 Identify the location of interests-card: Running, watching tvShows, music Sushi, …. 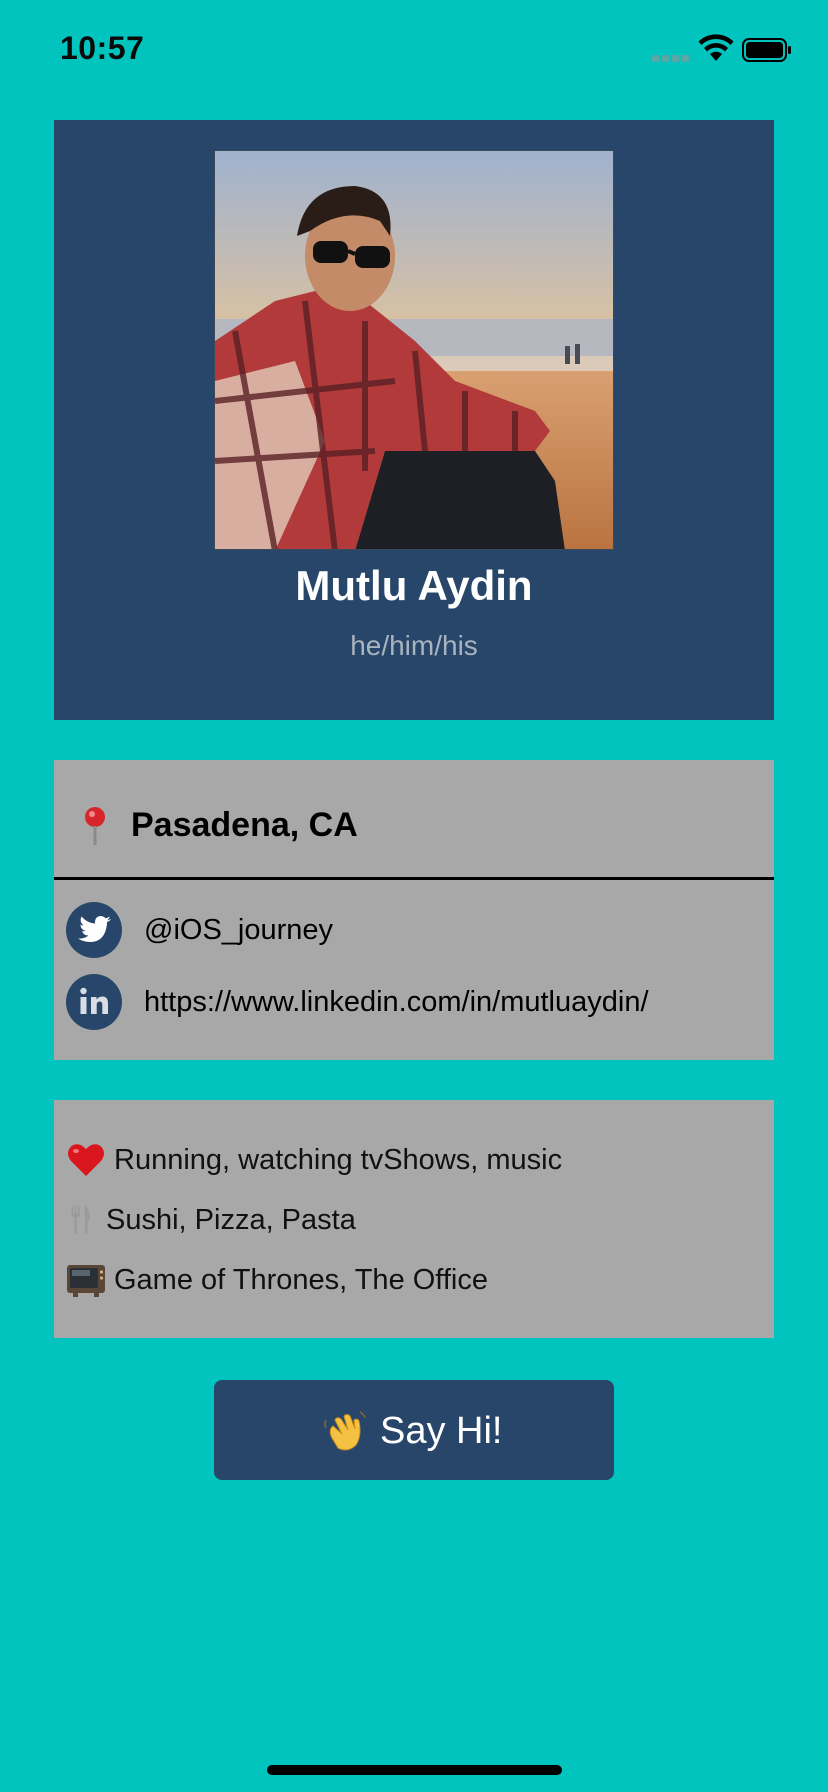
(414, 1219).